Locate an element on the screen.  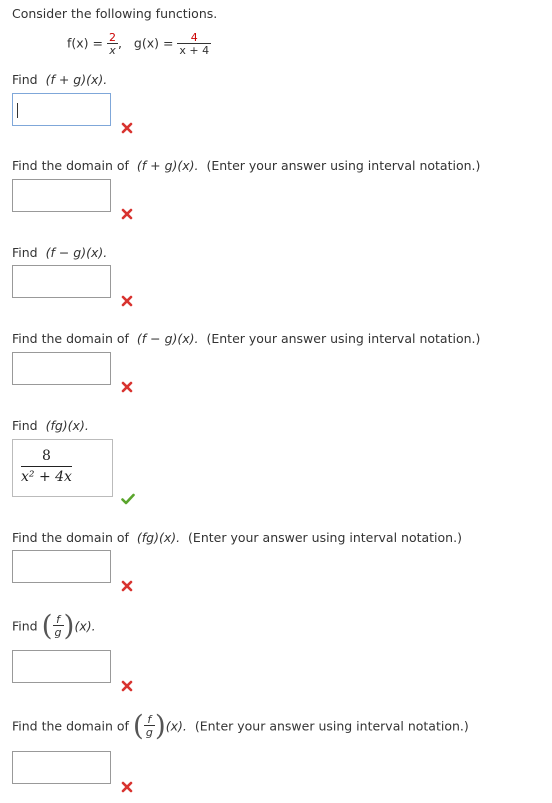
f-fraction: 2 x is located at coordinates (112, 44).